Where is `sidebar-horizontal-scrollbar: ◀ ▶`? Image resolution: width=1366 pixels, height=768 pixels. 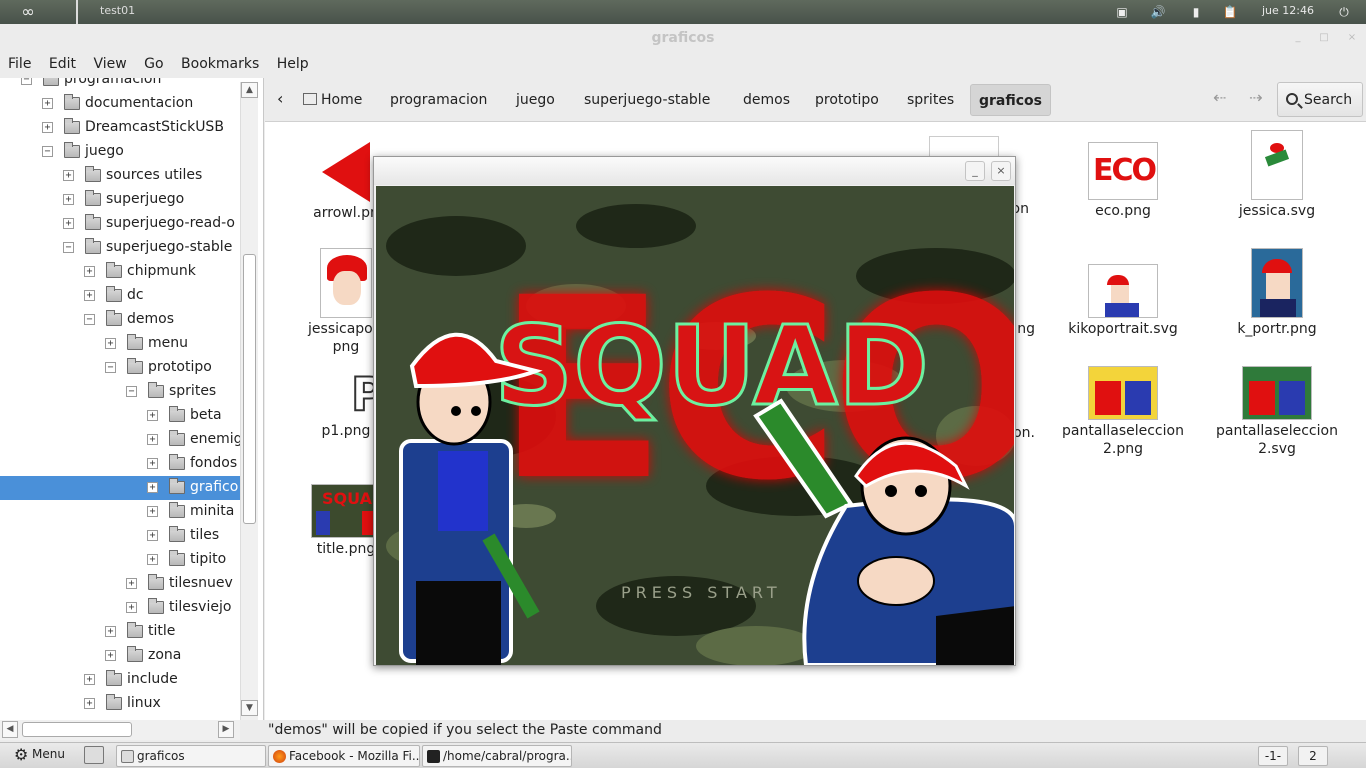
sidebar-horizontal-scrollbar: ◀ ▶ is located at coordinates (120, 730).